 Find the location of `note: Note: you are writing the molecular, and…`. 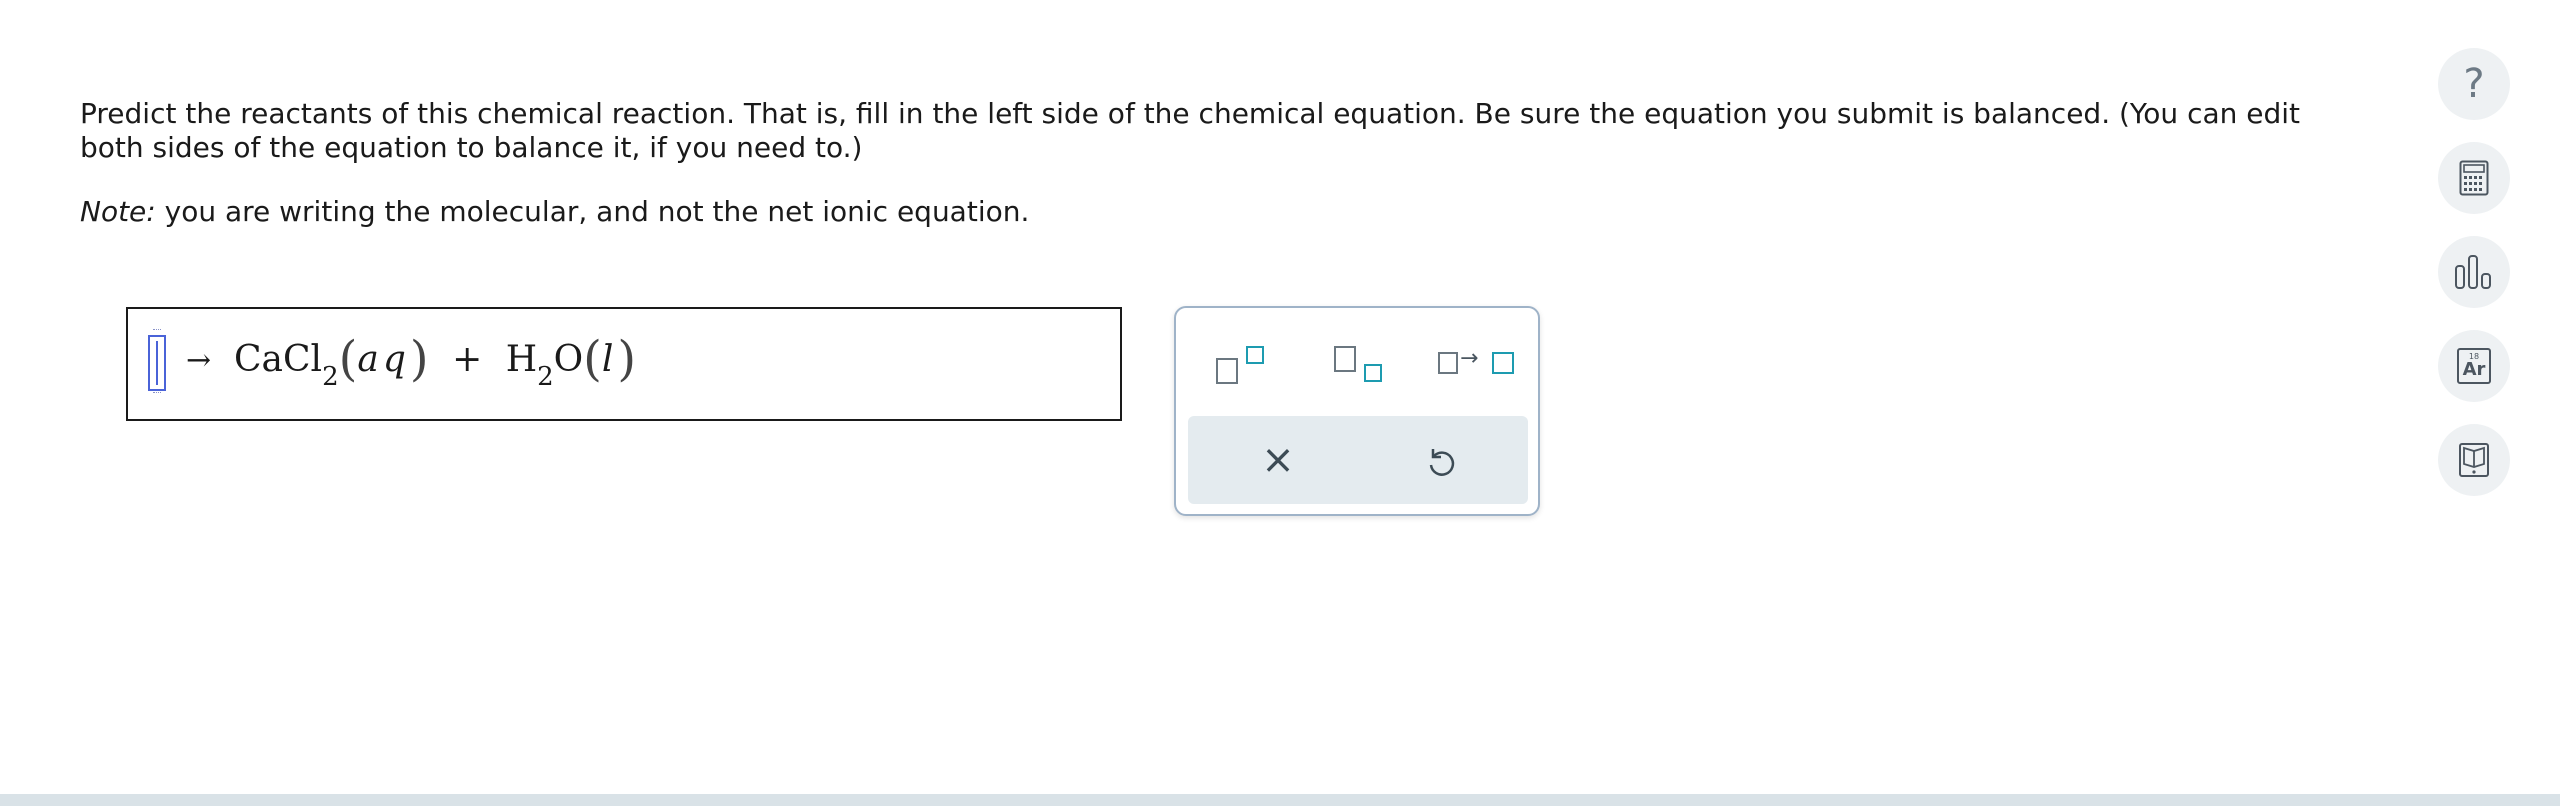

note: Note: you are writing the molecular, and… is located at coordinates (1215, 212).